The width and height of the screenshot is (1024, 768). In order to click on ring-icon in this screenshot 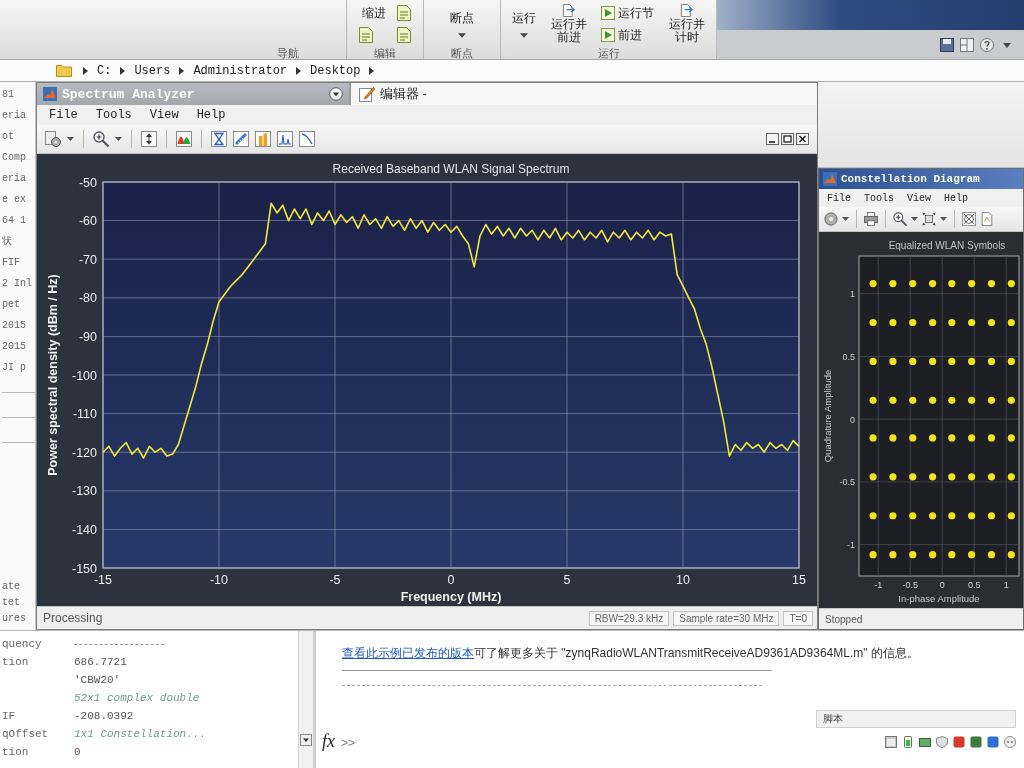, I will do `click(831, 219)`.